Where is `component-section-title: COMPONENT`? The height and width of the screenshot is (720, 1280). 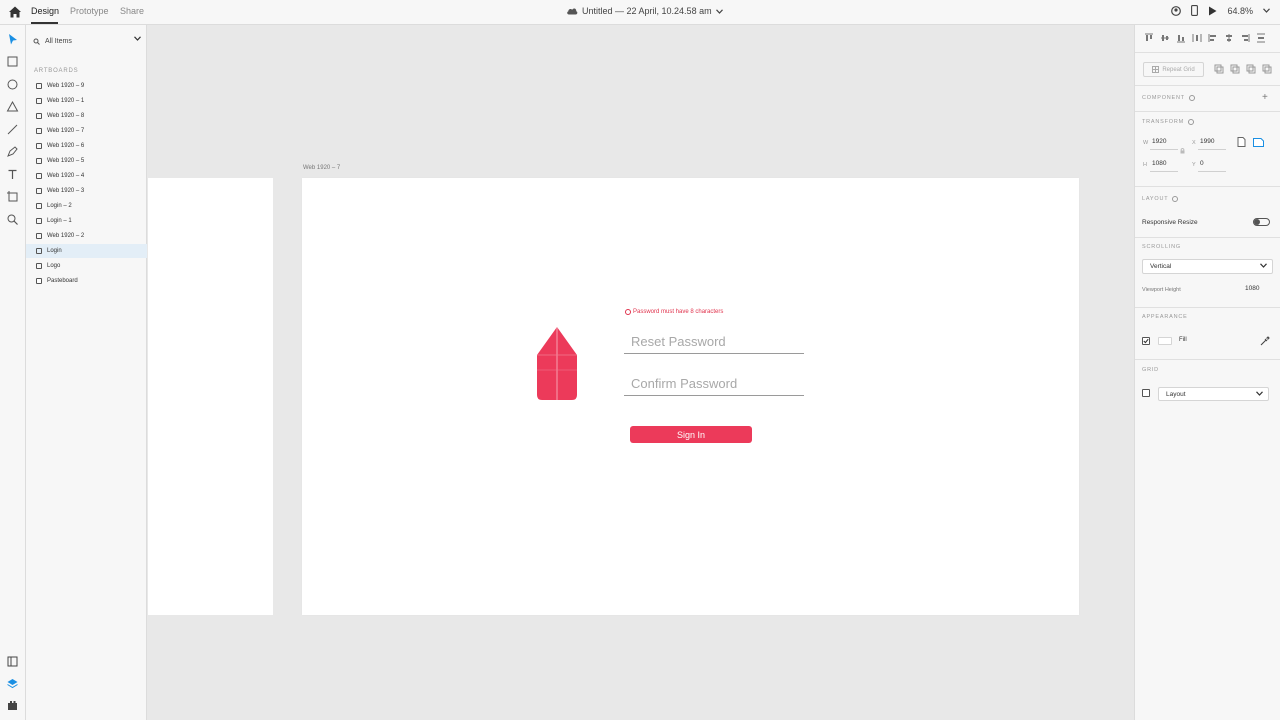
component-section-title: COMPONENT is located at coordinates (1168, 98).